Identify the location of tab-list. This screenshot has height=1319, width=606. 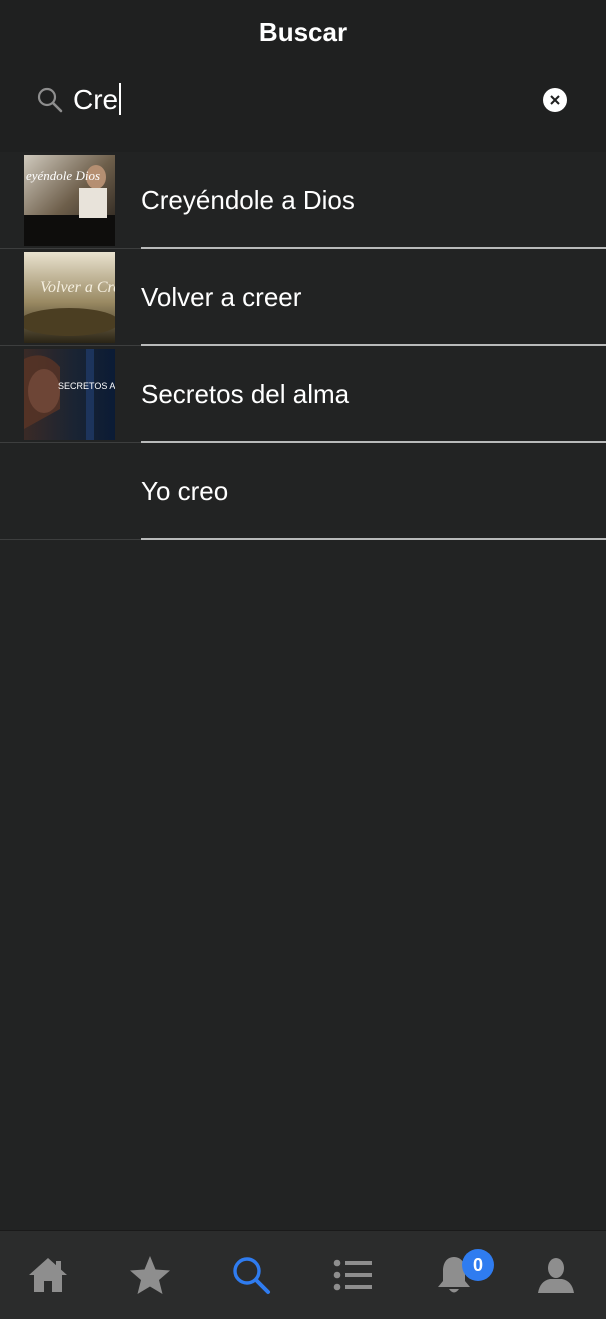
(353, 1275).